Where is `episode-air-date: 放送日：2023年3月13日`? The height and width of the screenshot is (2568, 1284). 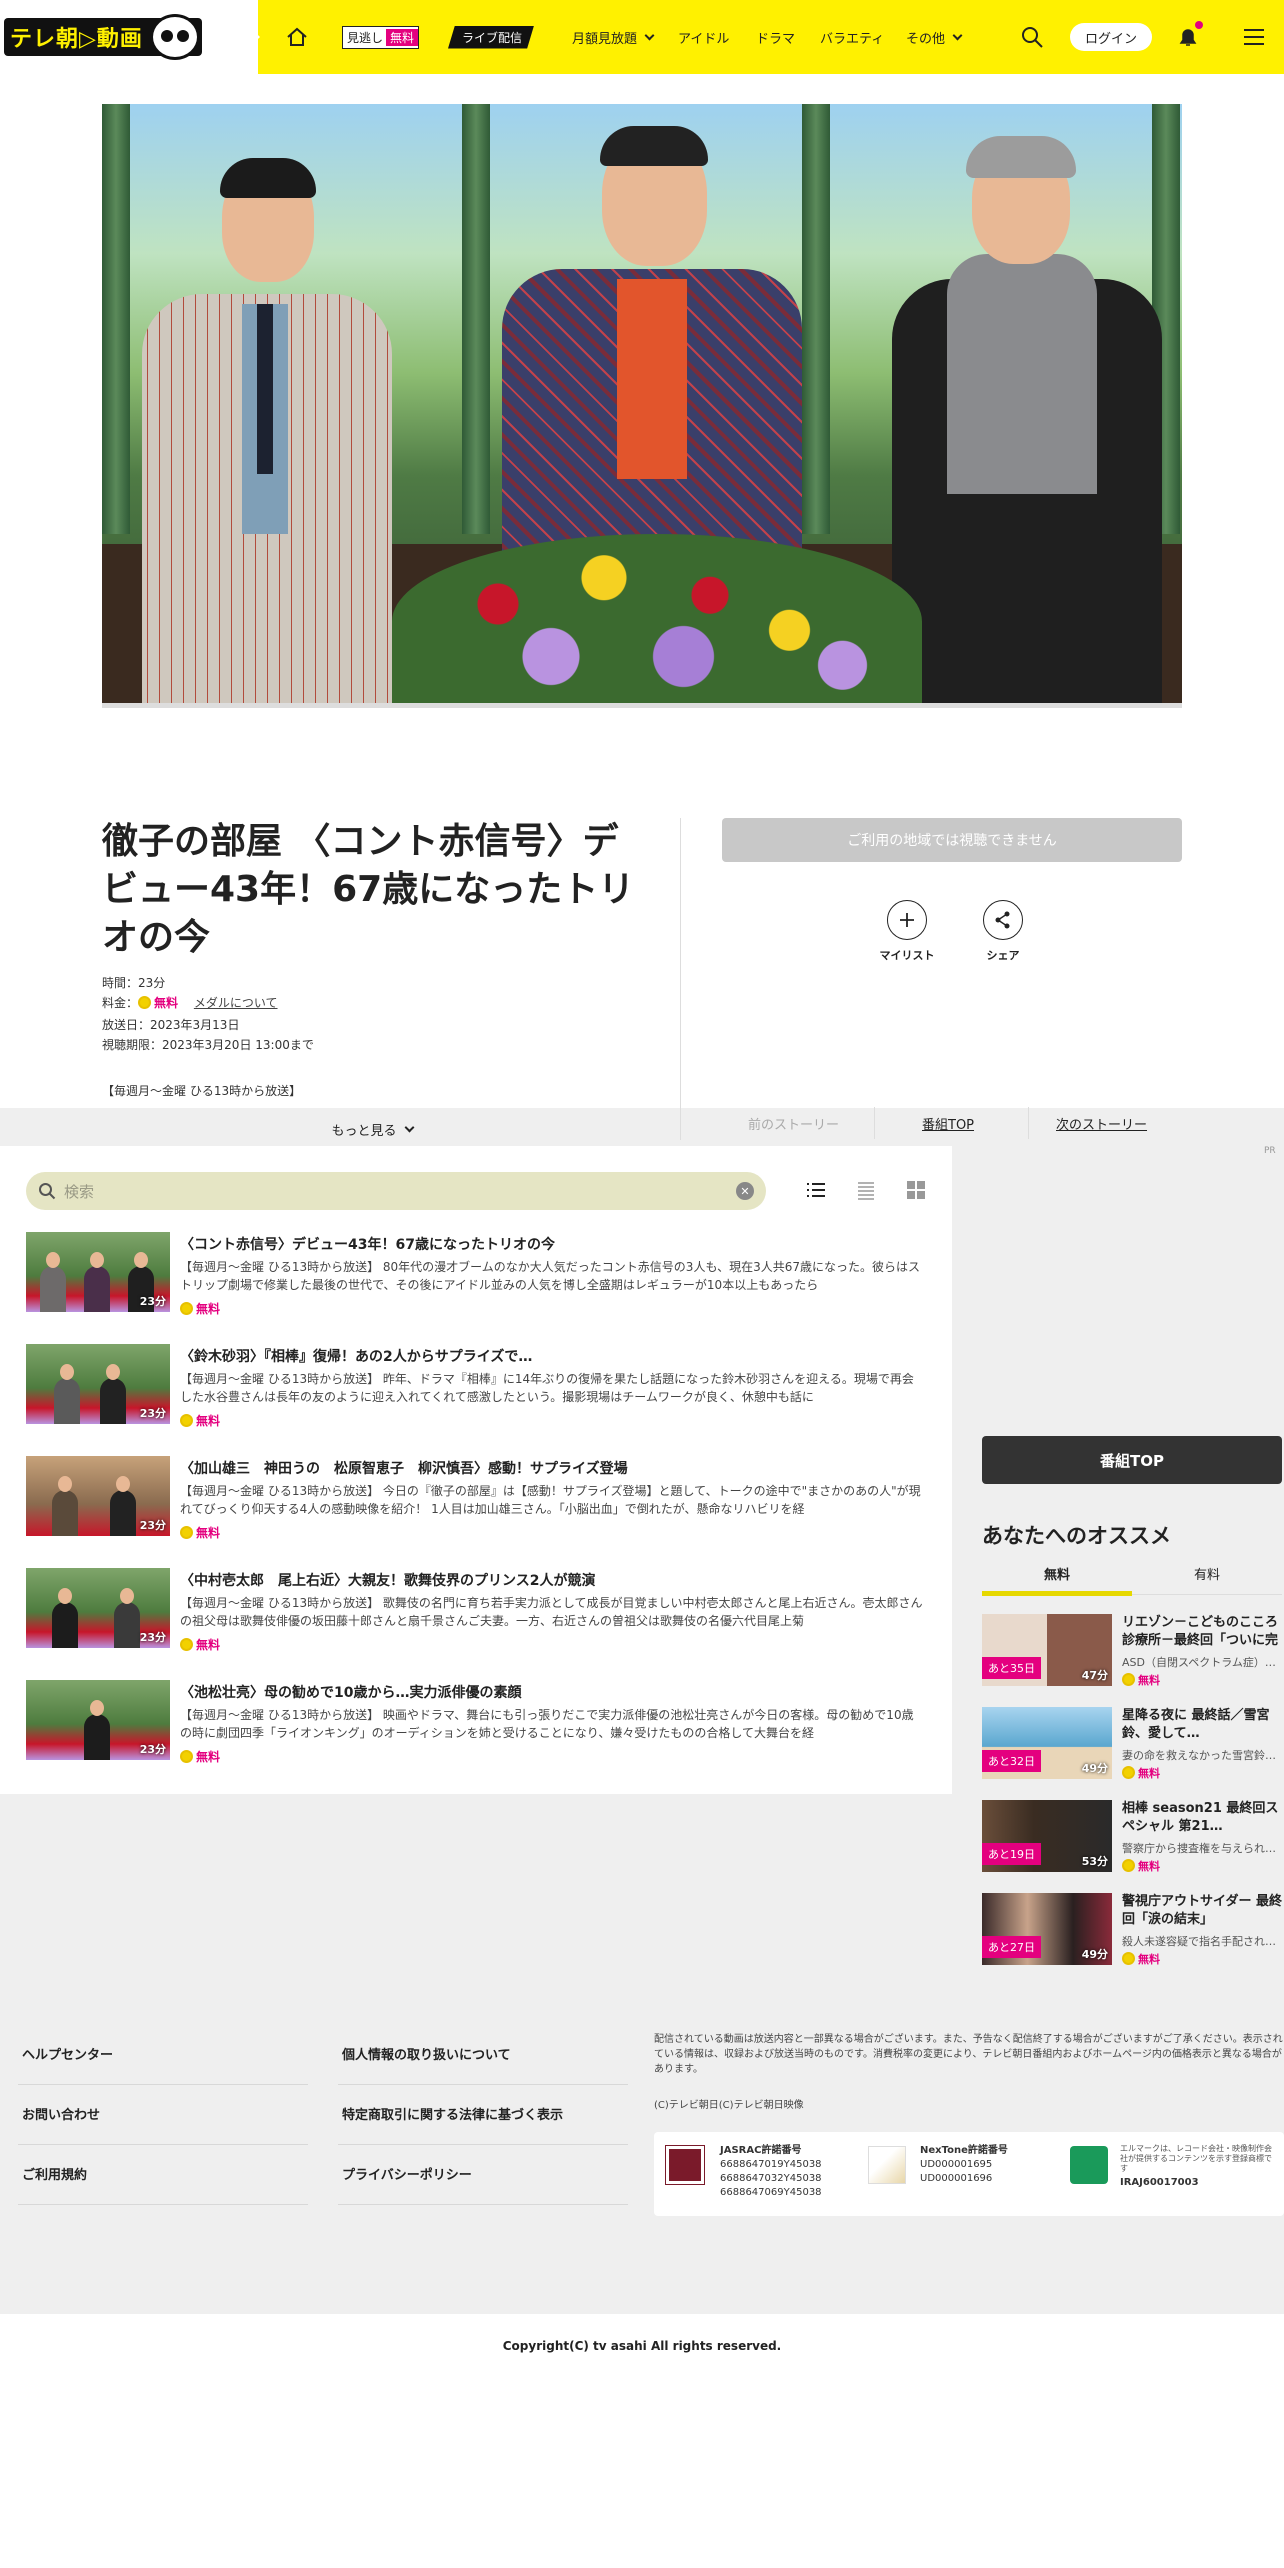
episode-air-date: 放送日：2023年3月13日 is located at coordinates (171, 1025).